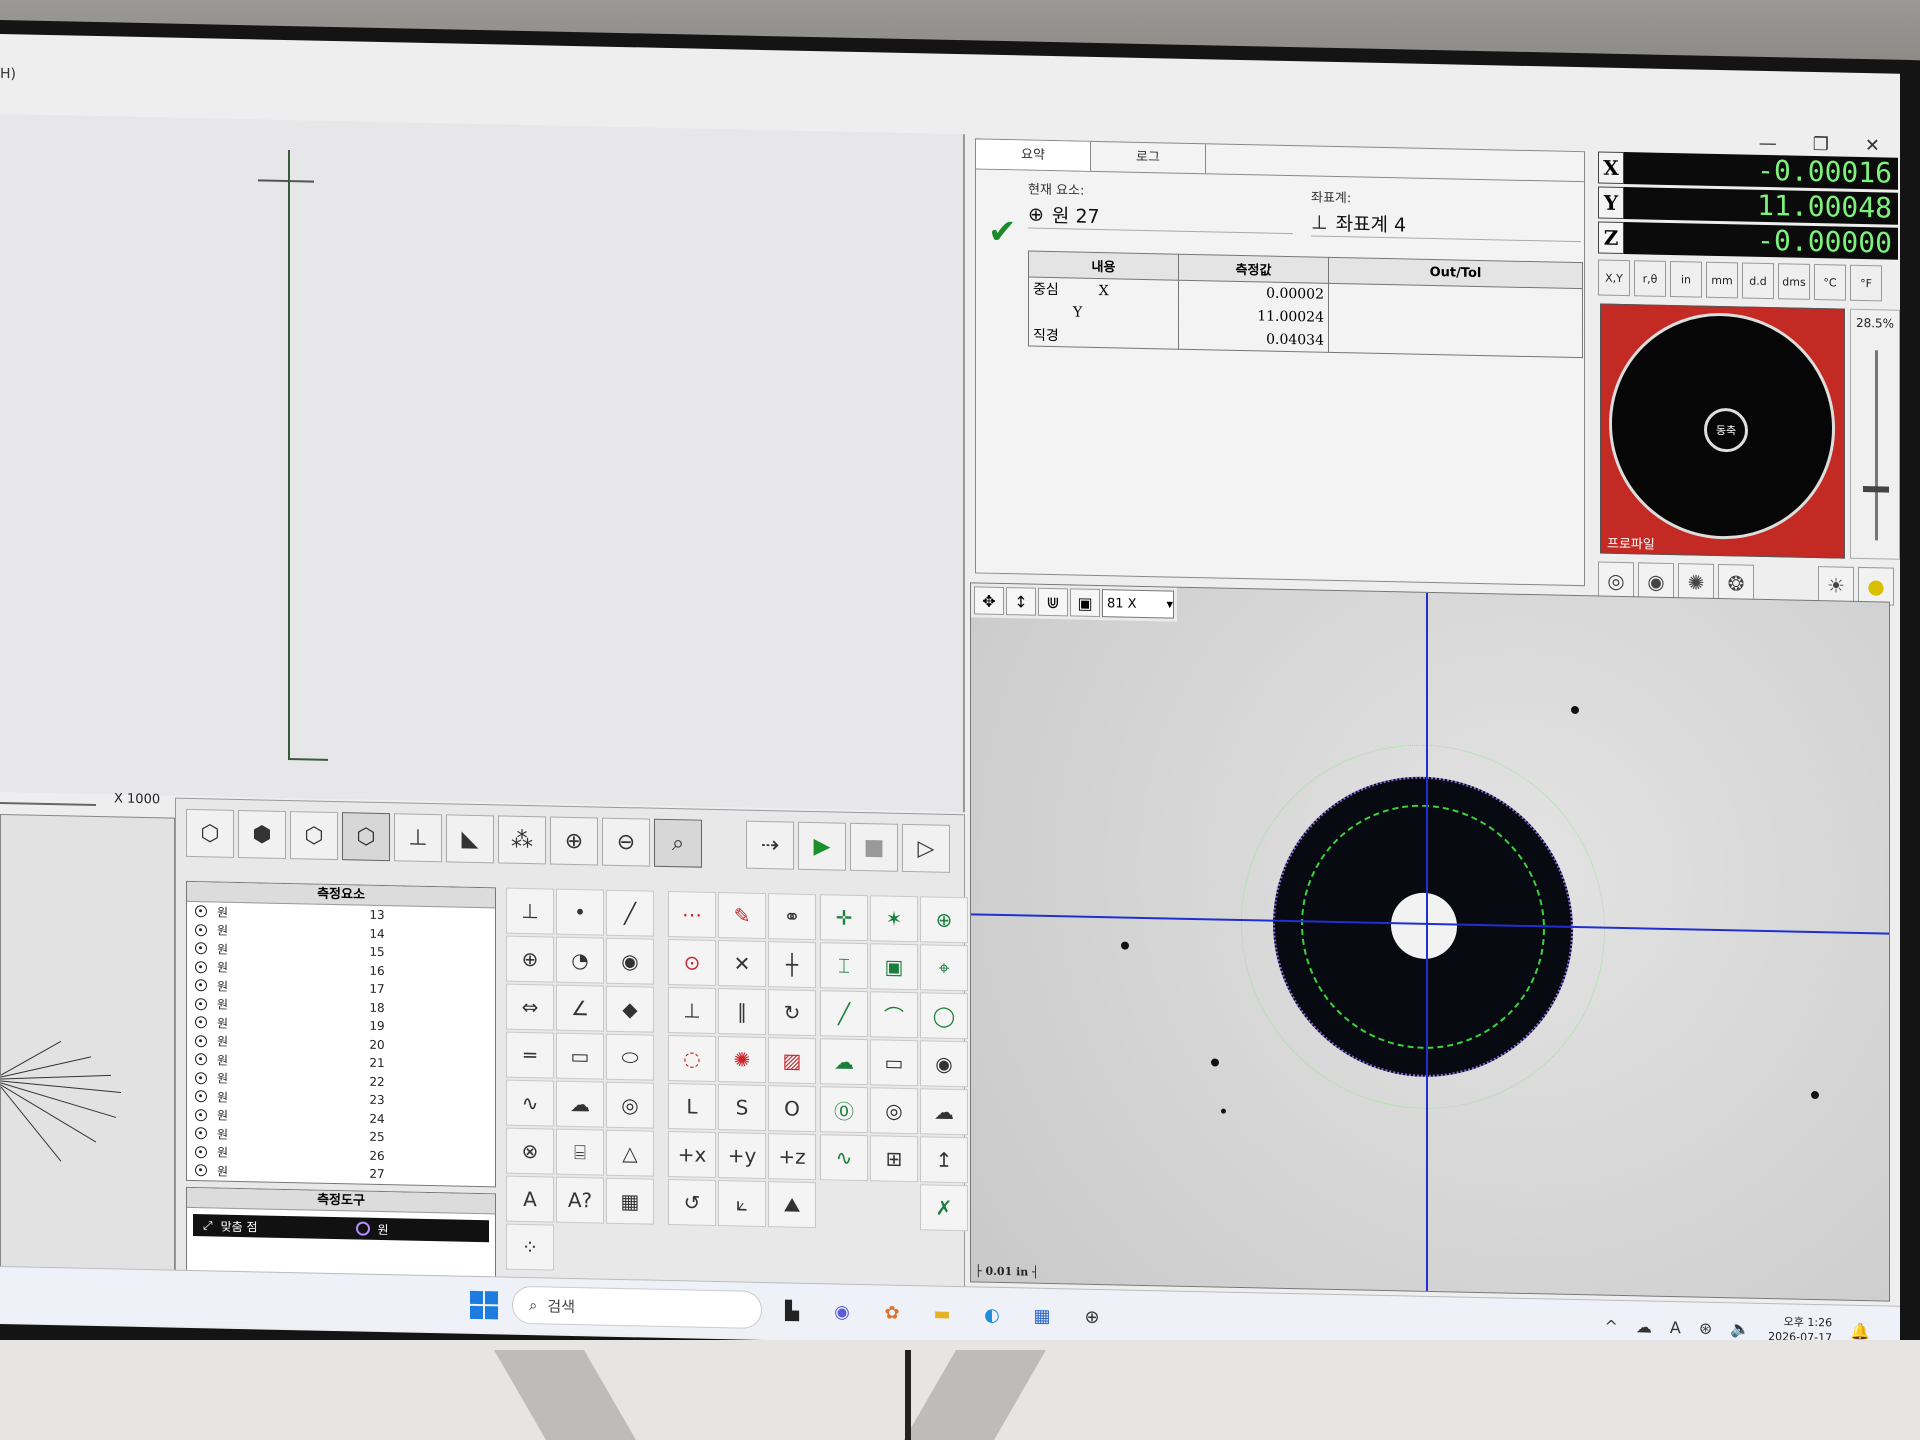  Describe the element at coordinates (1876, 586) in the screenshot. I see `lamp-icon: ●` at that location.